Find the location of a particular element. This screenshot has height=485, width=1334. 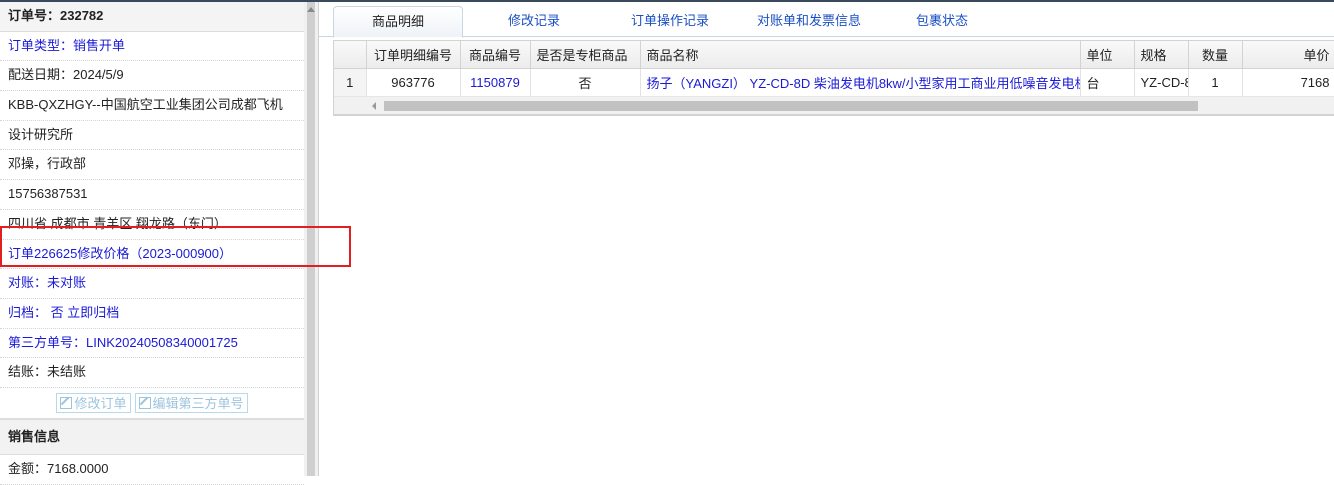

contact-person: 邓操，行政部 is located at coordinates (152, 165).